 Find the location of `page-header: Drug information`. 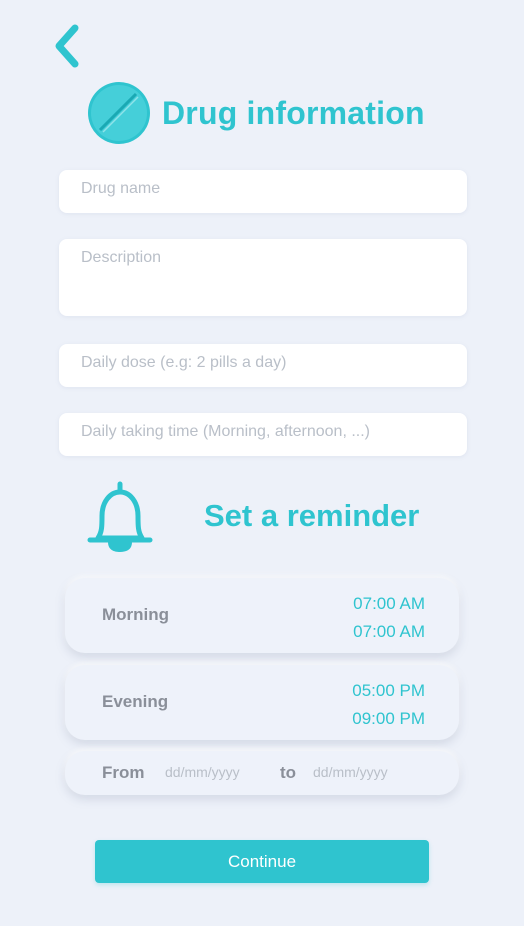

page-header: Drug information is located at coordinates (255, 113).